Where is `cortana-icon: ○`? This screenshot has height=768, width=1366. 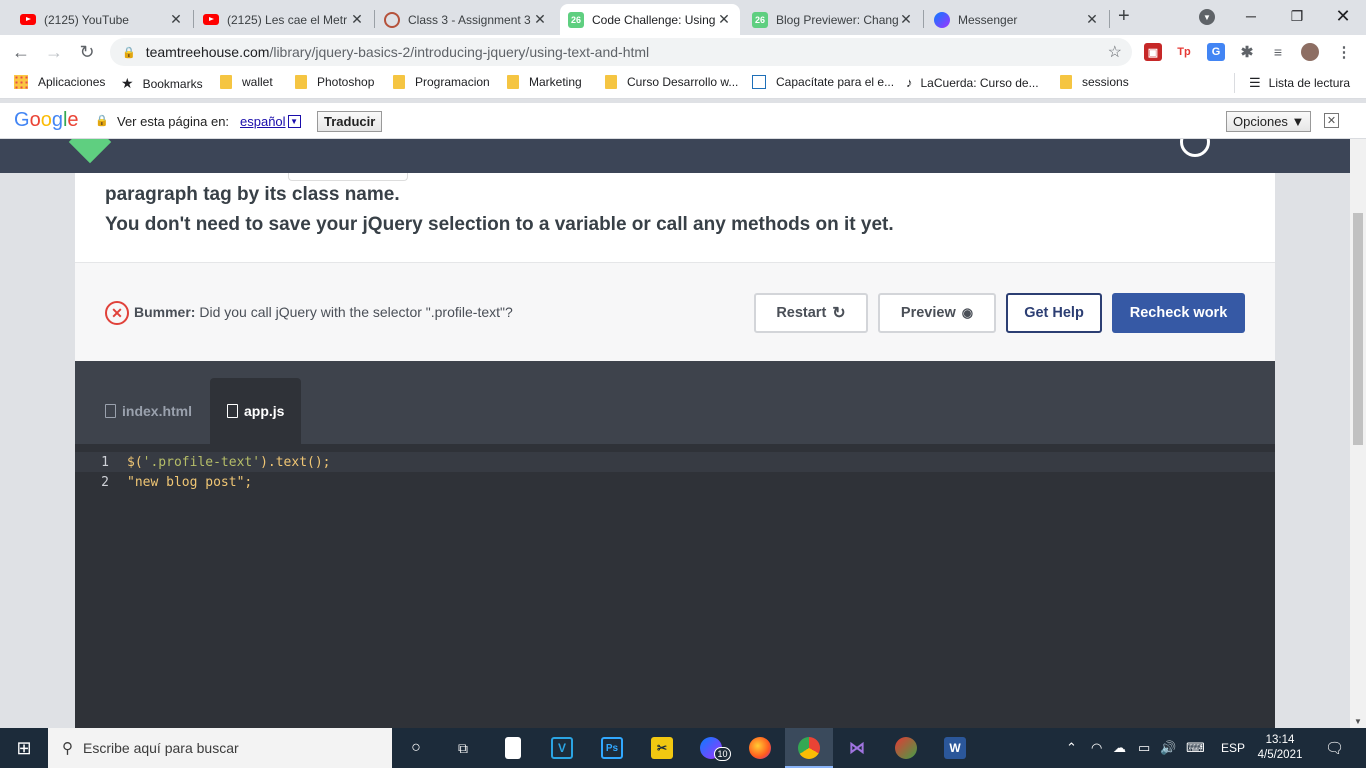 cortana-icon: ○ is located at coordinates (416, 748).